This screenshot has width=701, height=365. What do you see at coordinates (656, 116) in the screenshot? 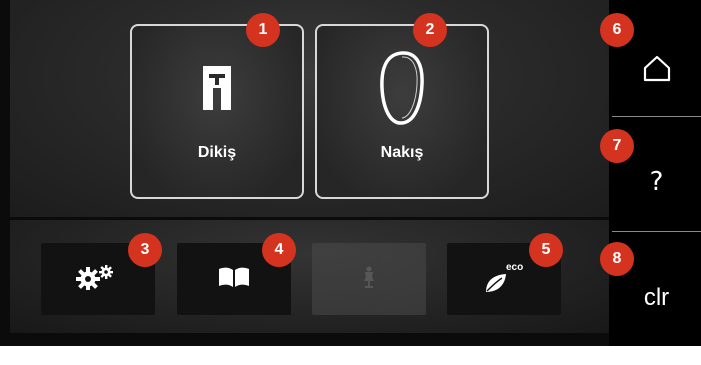
I see `sidebar-divider` at bounding box center [656, 116].